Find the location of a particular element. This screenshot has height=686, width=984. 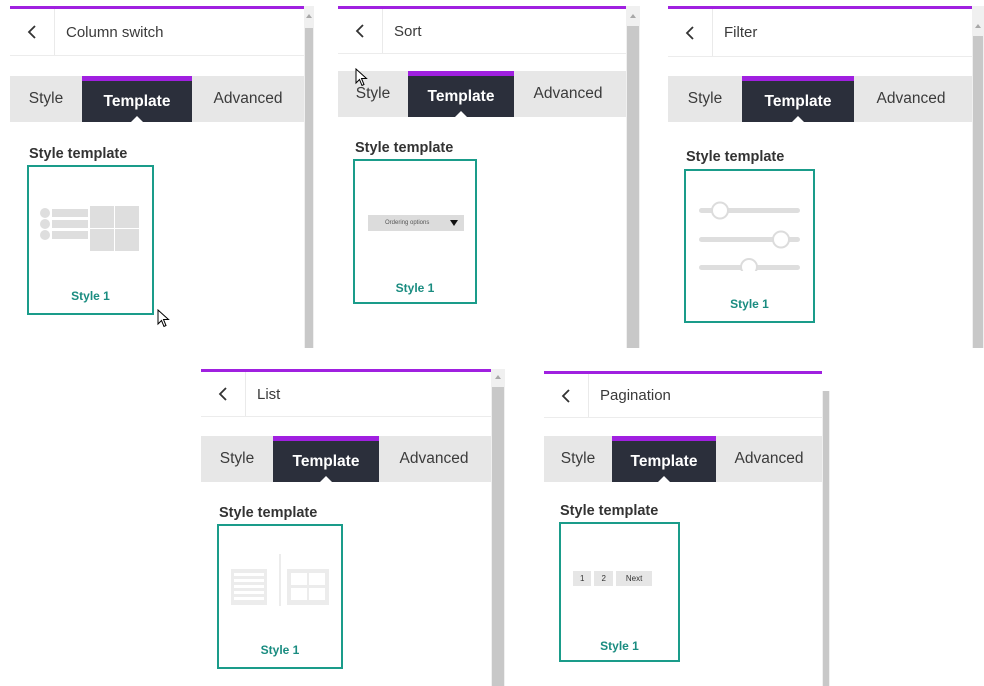

style-template-card: 1 2 Next Style 1 is located at coordinates (619, 592).